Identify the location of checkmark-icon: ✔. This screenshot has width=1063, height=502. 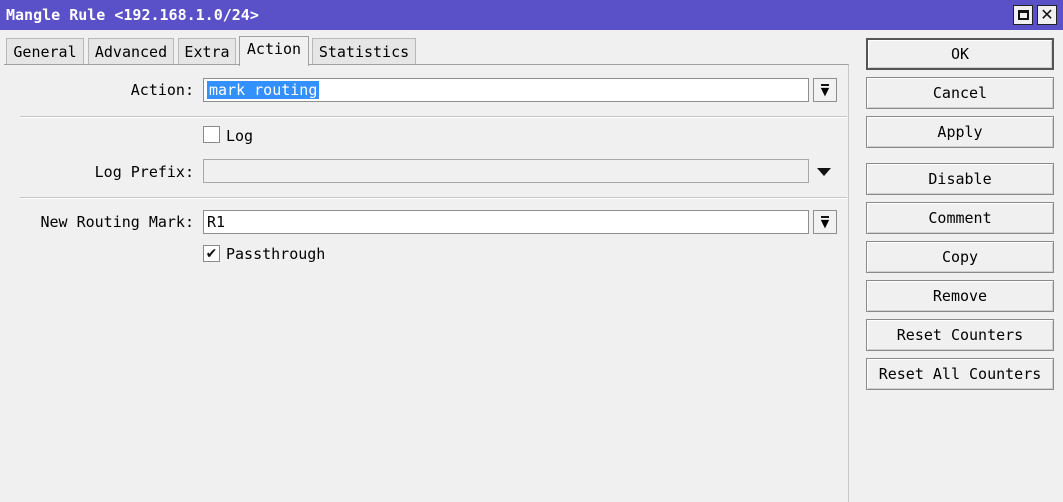
(211, 253).